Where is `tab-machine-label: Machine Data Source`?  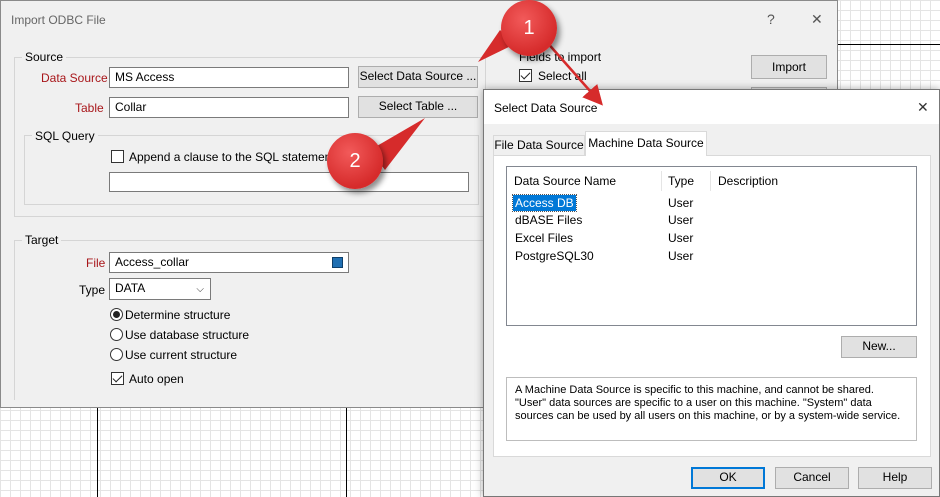 tab-machine-label: Machine Data Source is located at coordinates (646, 143).